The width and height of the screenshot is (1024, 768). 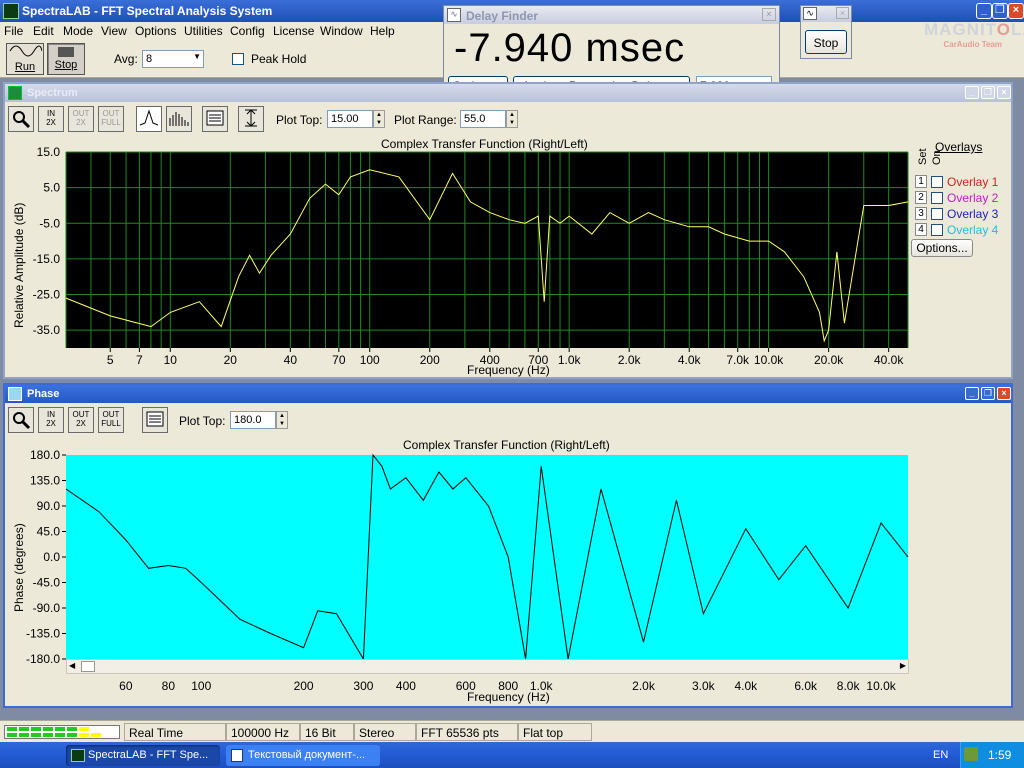 What do you see at coordinates (43, 659) in the screenshot?
I see `y-tick-label: -180.0` at bounding box center [43, 659].